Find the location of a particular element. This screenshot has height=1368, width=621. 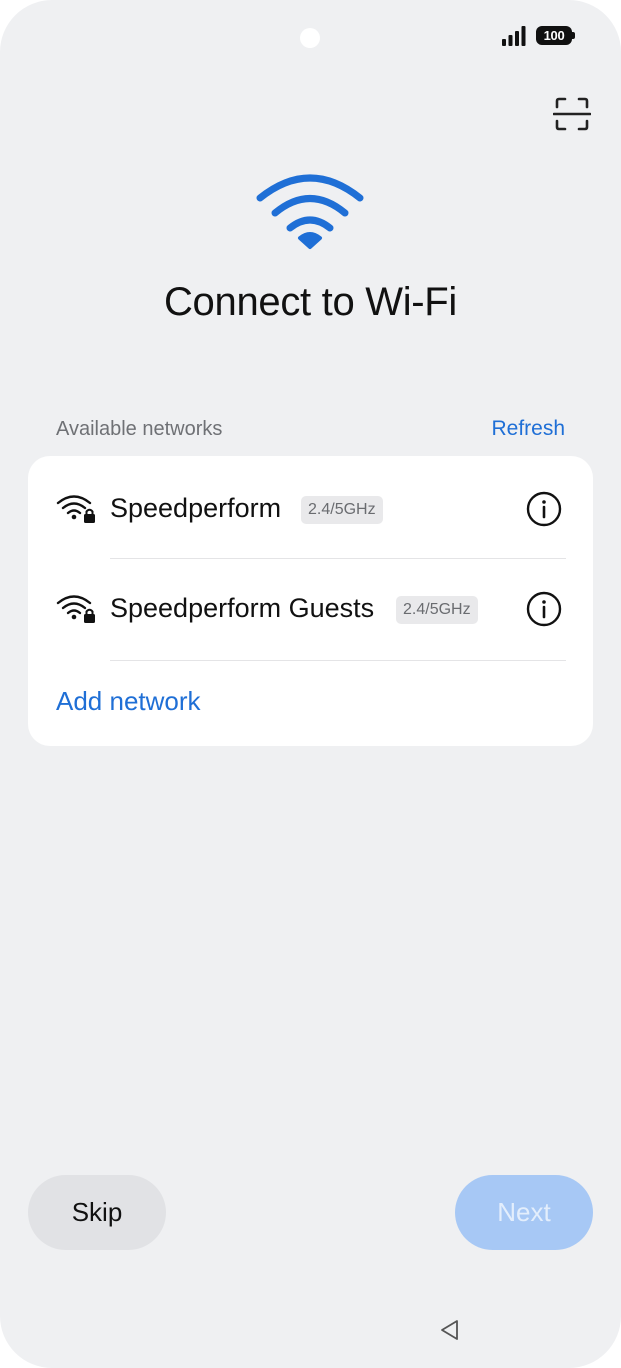

battery-indicator: 100 is located at coordinates (555, 35).